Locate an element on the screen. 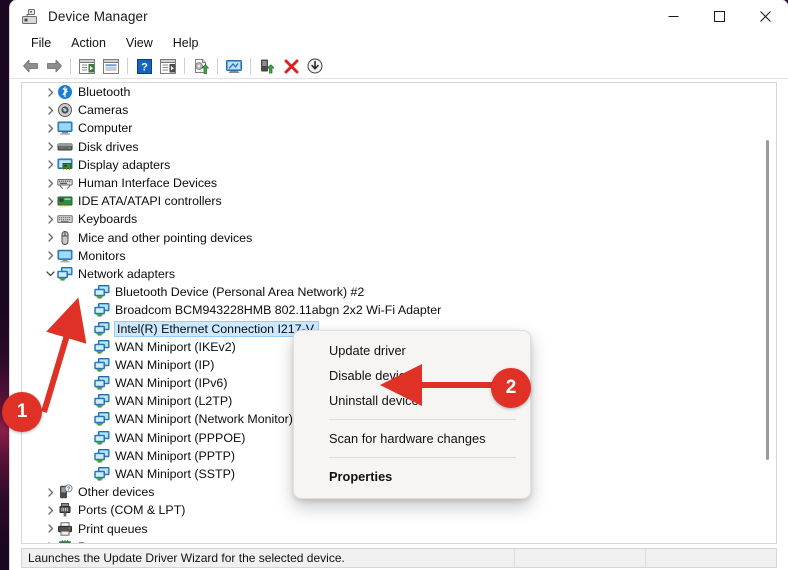 The width and height of the screenshot is (788, 570). annotation-badge-1: 1 is located at coordinates (22, 412).